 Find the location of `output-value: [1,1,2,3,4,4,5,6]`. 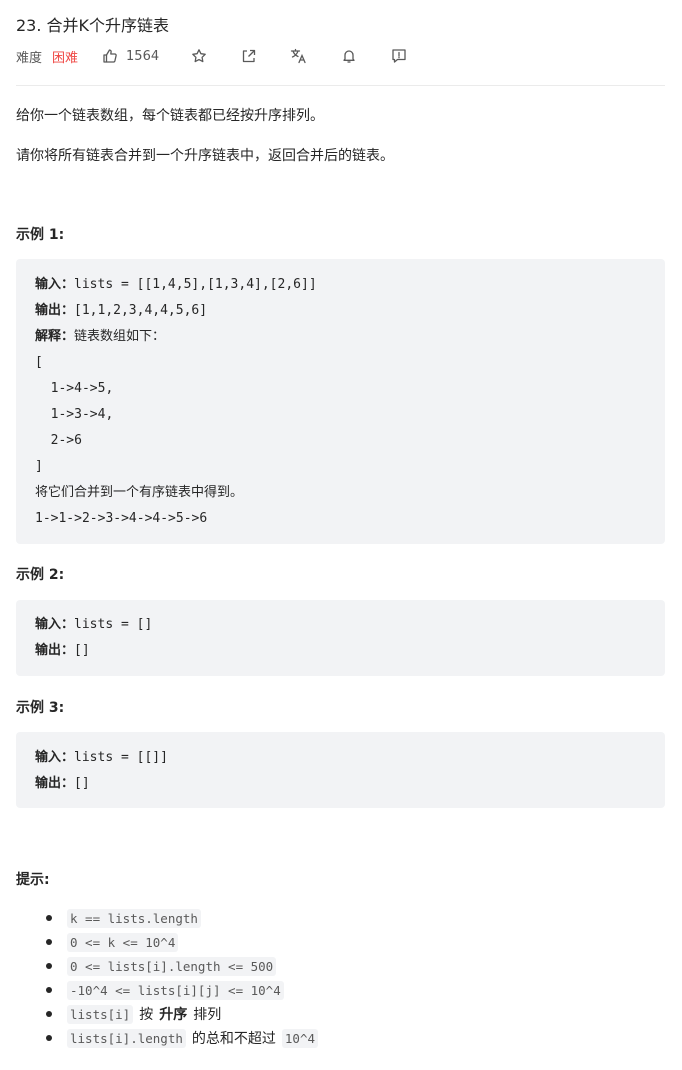

output-value: [1,1,2,3,4,4,5,6] is located at coordinates (141, 310).